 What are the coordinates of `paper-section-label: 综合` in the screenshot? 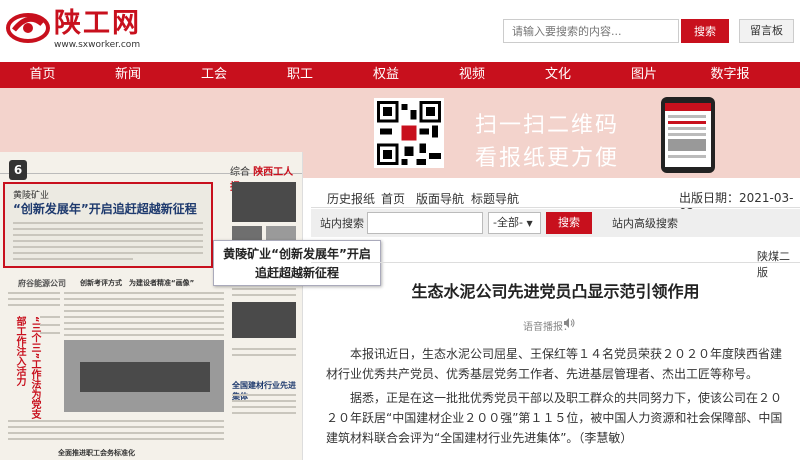 It's located at (240, 172).